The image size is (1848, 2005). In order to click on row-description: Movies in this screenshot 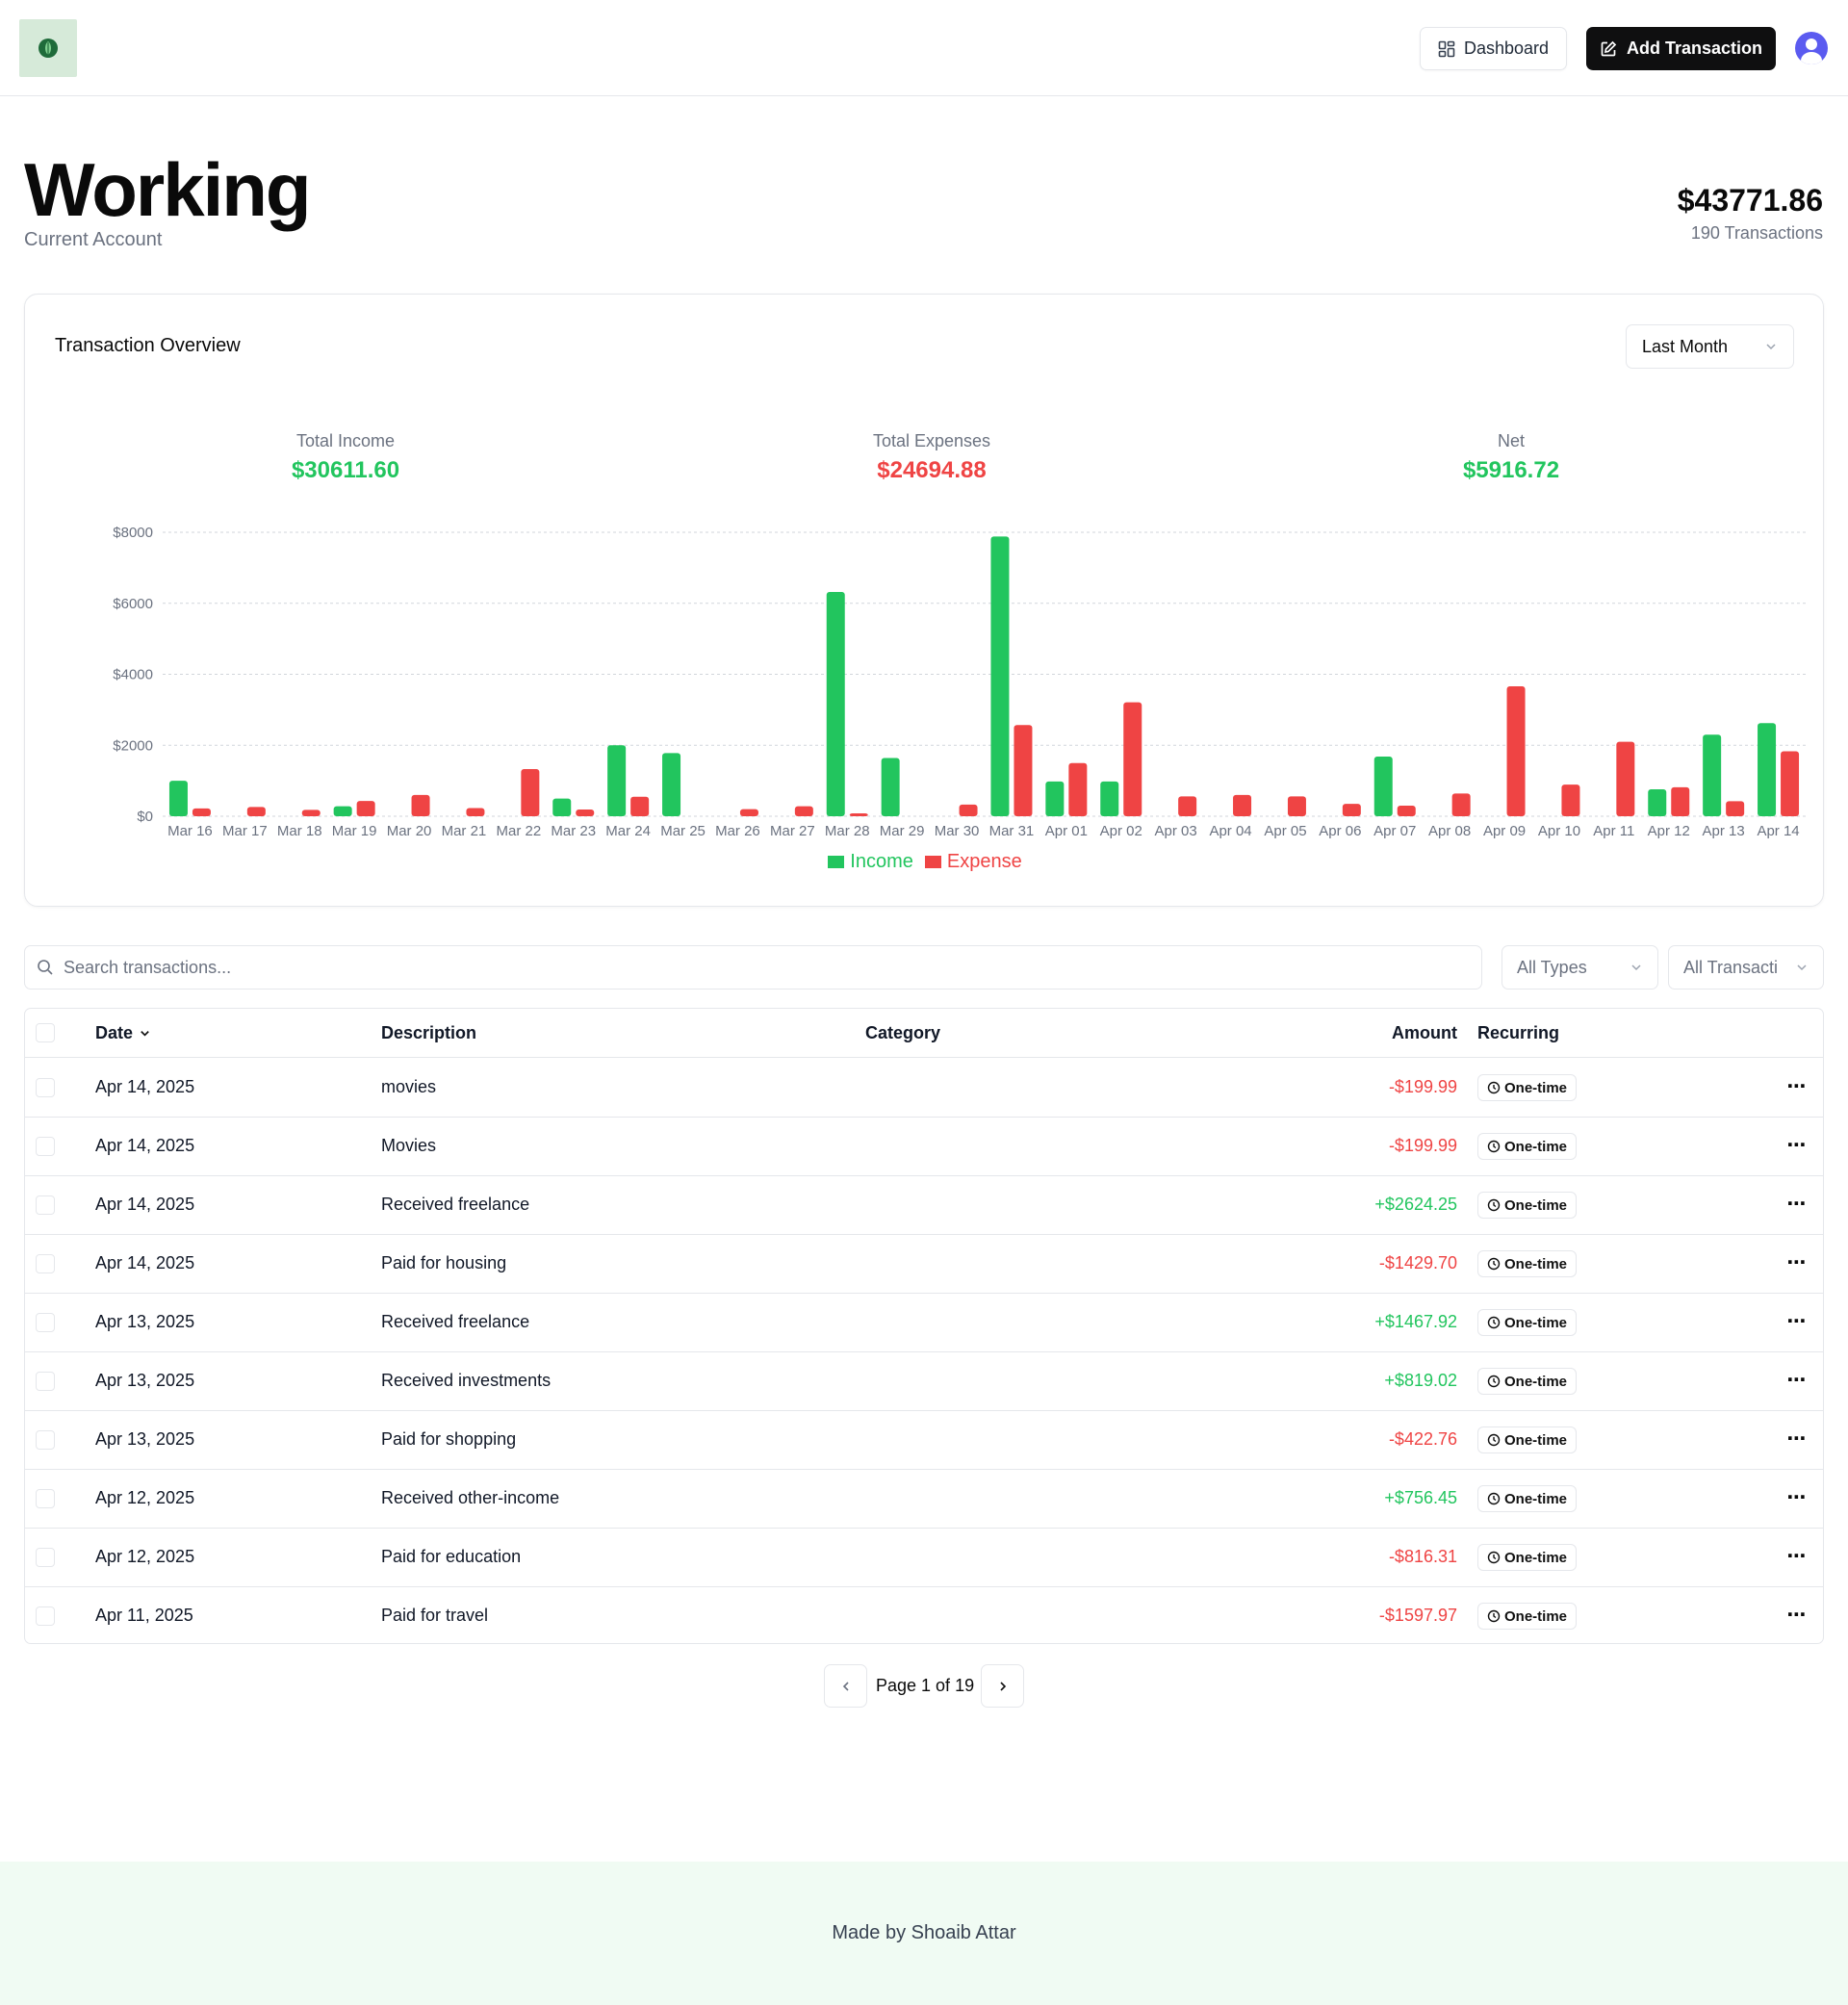, I will do `click(409, 1145)`.